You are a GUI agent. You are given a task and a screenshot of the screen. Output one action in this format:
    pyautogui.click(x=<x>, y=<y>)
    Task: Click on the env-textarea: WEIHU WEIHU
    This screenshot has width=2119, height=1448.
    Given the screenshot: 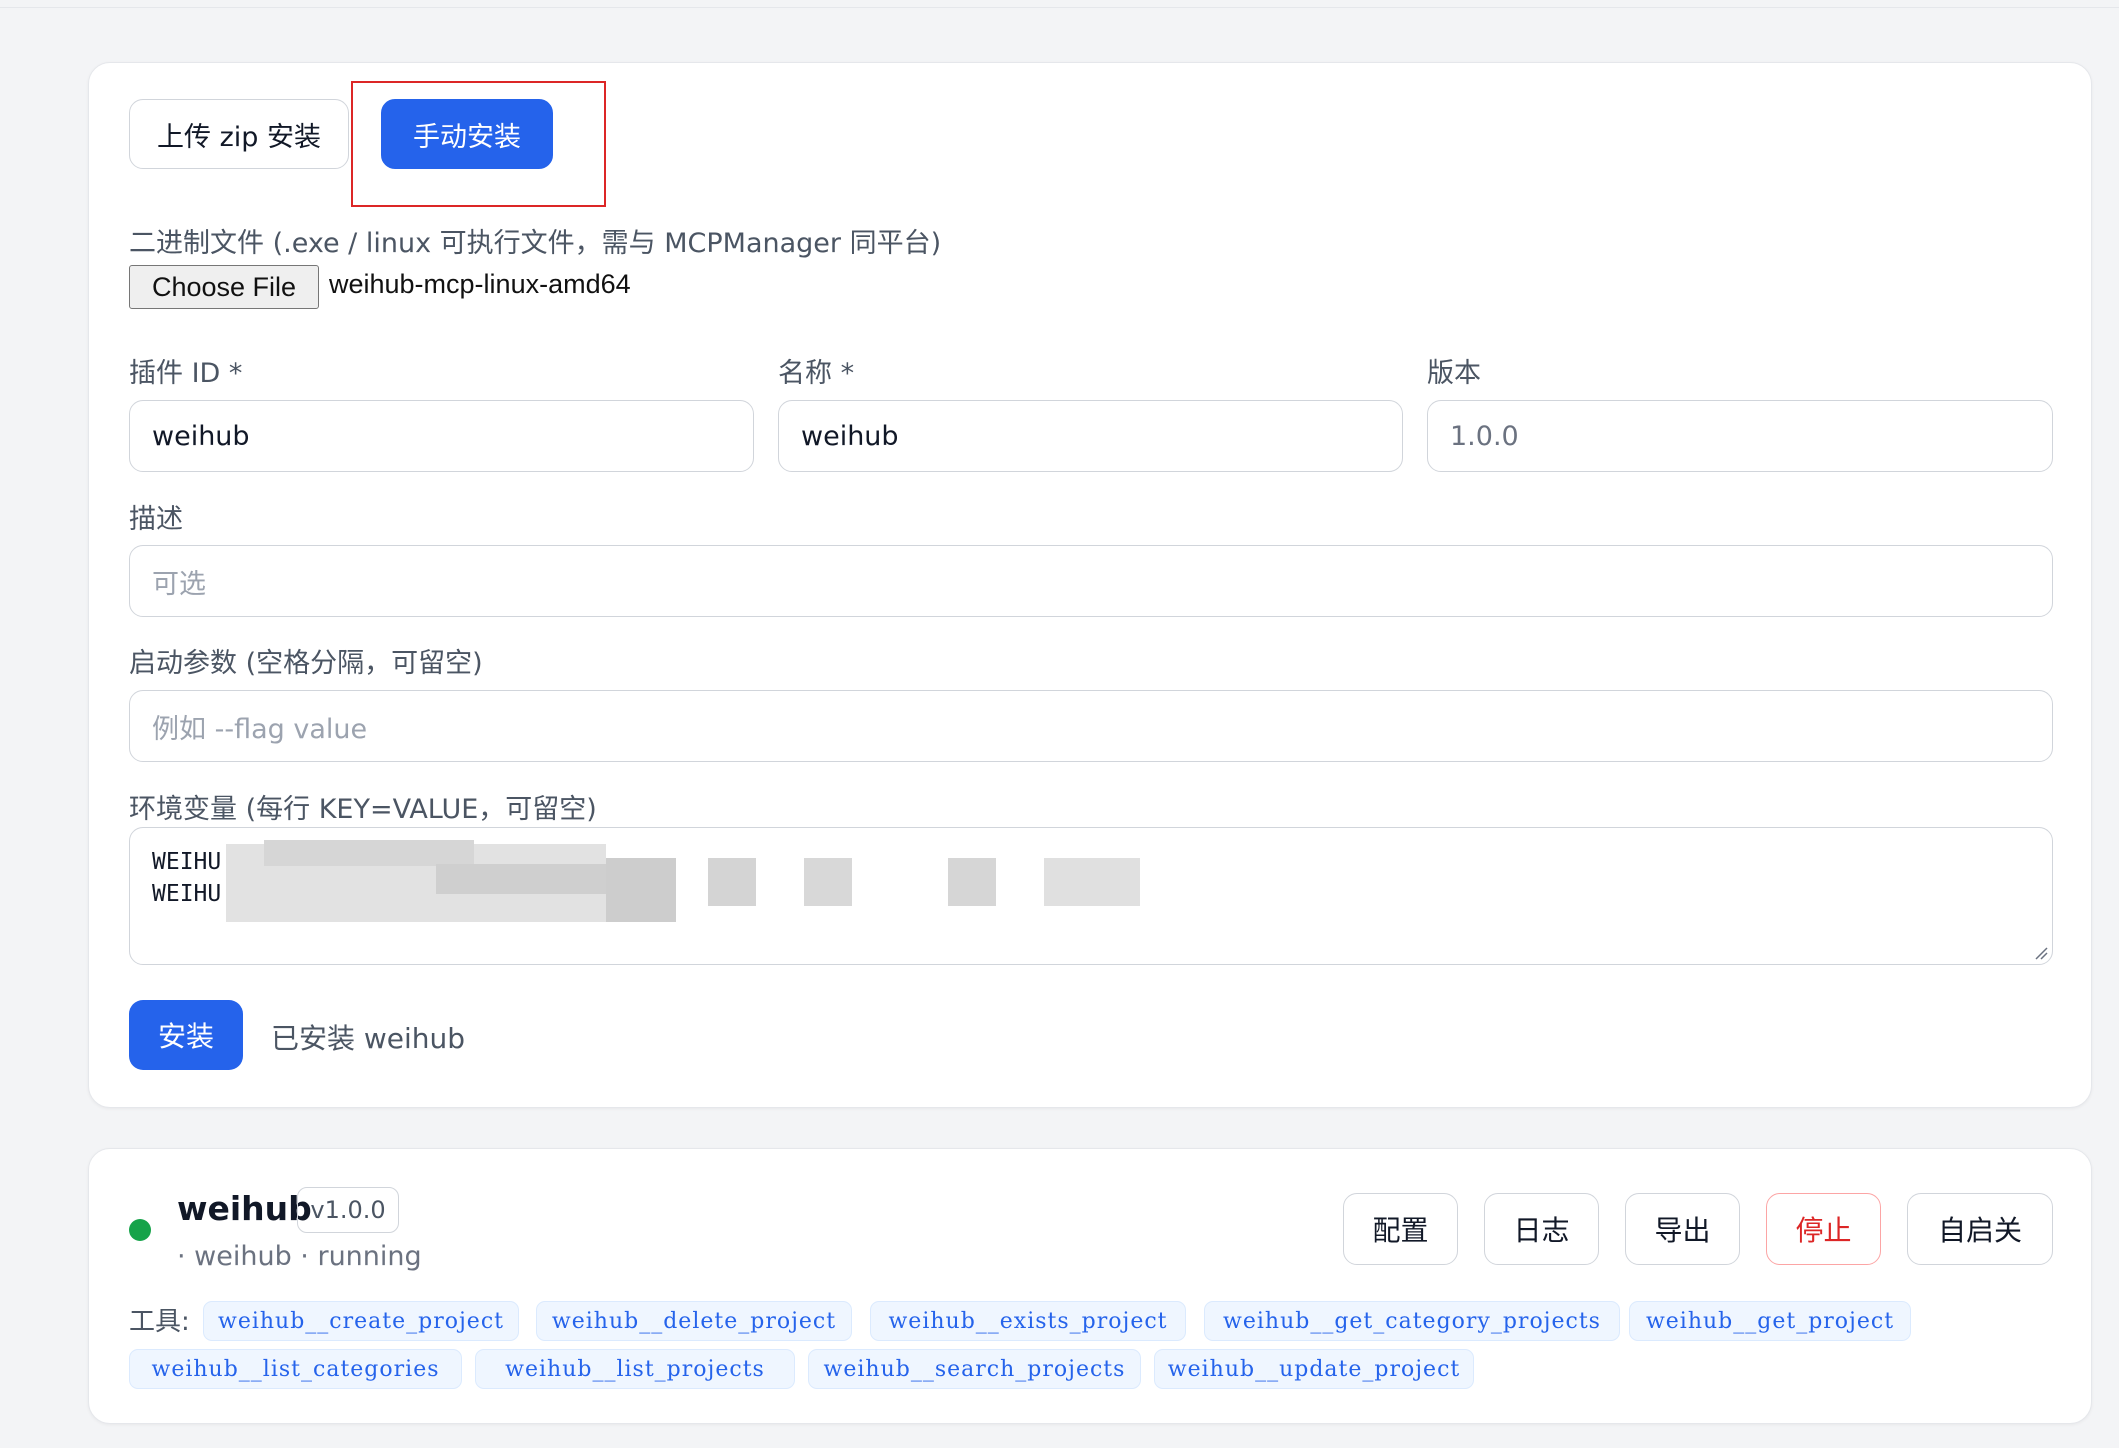 What is the action you would take?
    pyautogui.click(x=1091, y=896)
    